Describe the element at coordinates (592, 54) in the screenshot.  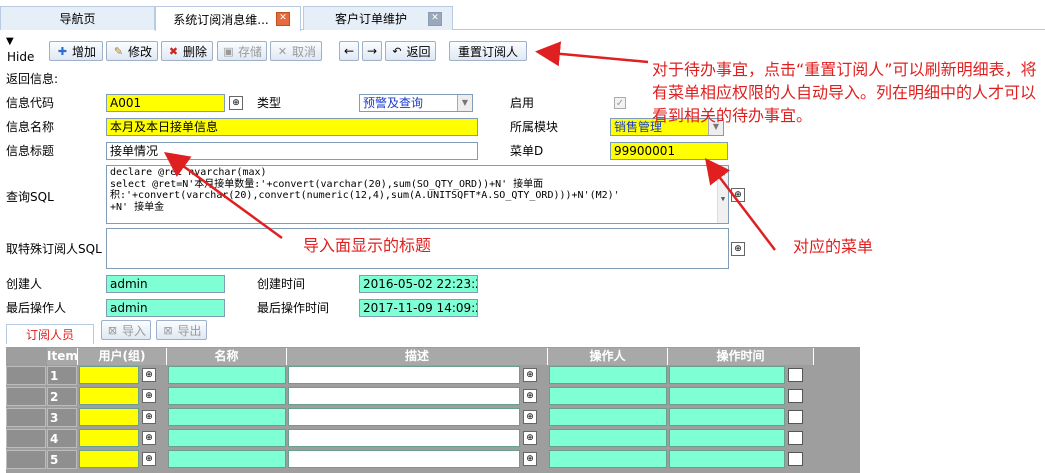
I see `annotation-arrow-reset` at that location.